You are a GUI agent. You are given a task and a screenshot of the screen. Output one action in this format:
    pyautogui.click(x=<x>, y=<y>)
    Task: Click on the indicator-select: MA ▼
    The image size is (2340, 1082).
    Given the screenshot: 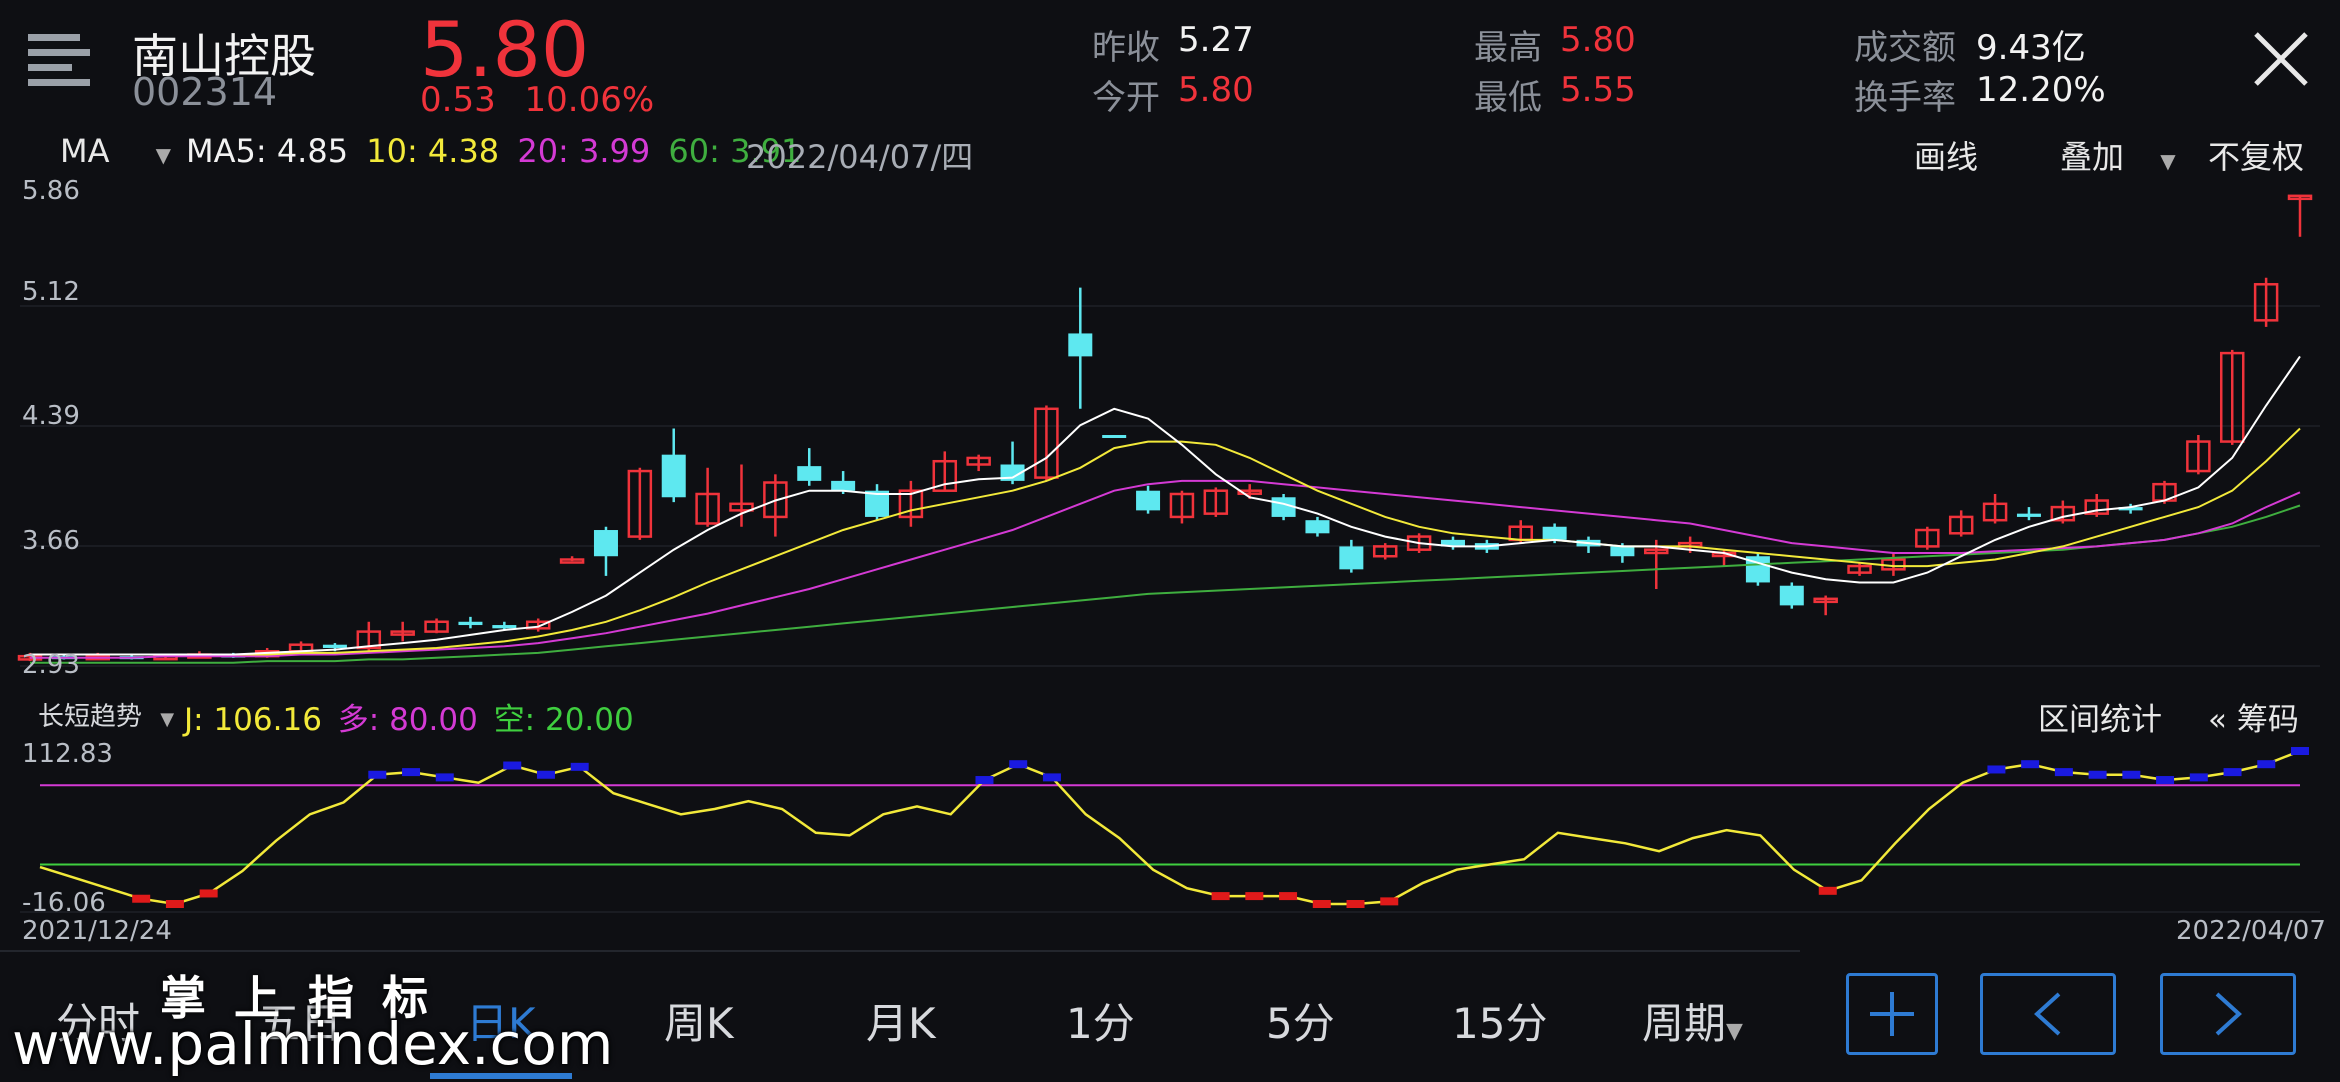 What is the action you would take?
    pyautogui.click(x=115, y=151)
    